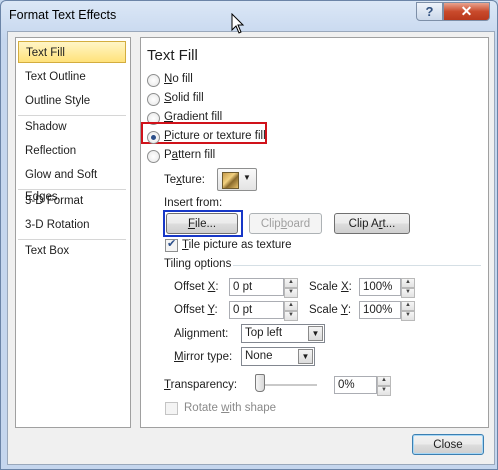 Image resolution: width=498 pixels, height=470 pixels. What do you see at coordinates (72, 183) in the screenshot?
I see `nav-item-glow-soft-edges: Glow and Soft Edges` at bounding box center [72, 183].